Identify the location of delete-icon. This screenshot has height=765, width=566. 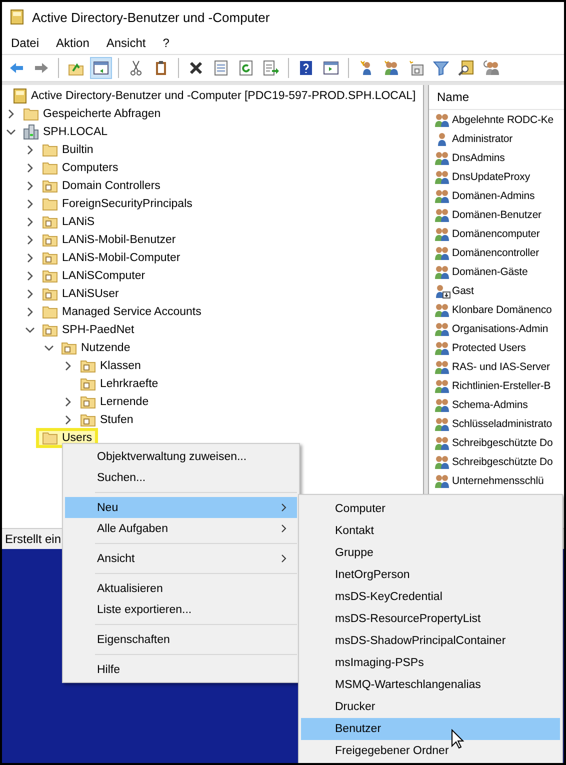
(196, 68).